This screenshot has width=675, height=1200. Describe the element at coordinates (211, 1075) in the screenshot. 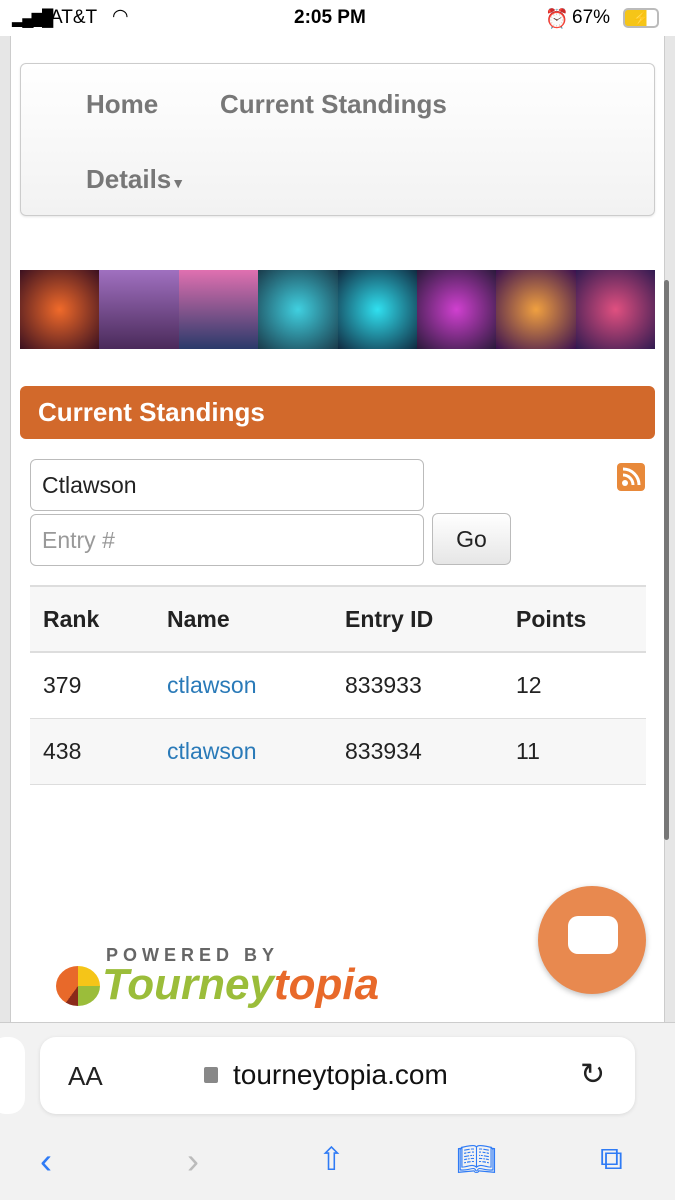

I see `lock-icon` at that location.